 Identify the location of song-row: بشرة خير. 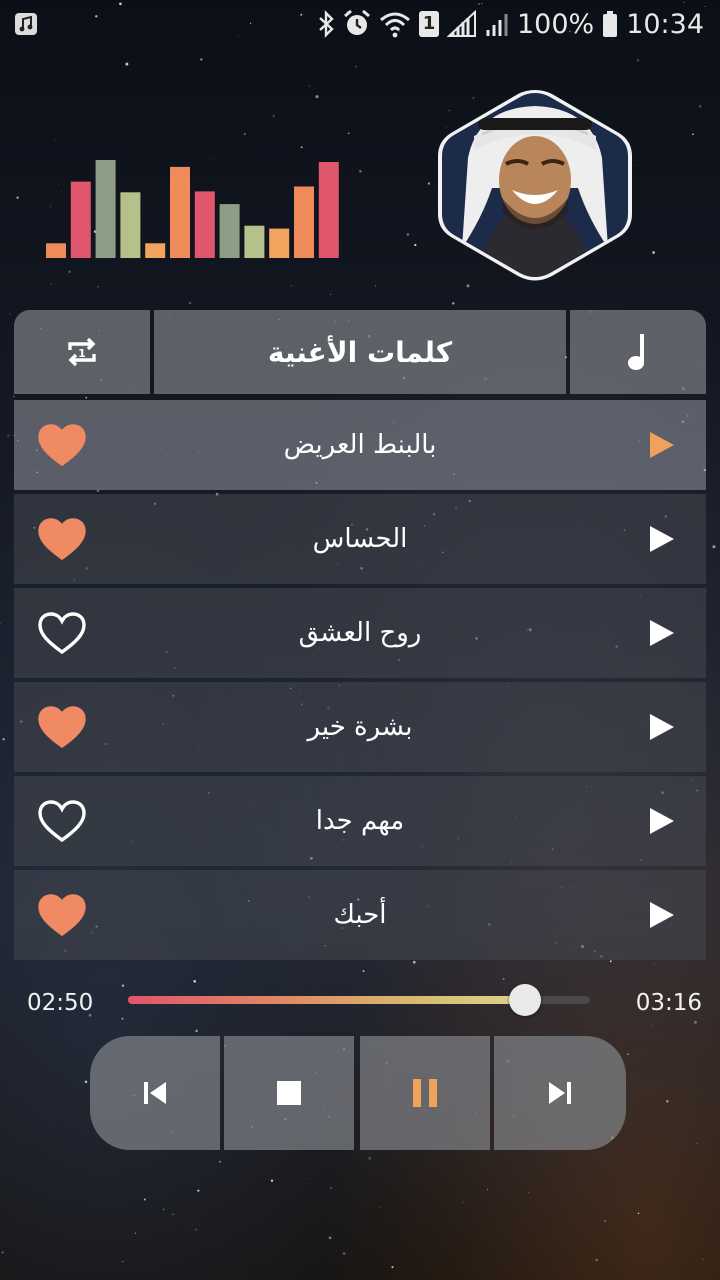
(360, 727).